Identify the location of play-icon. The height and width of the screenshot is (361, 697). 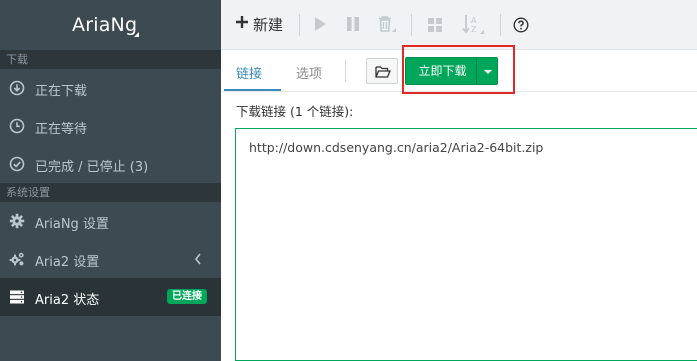
(320, 24).